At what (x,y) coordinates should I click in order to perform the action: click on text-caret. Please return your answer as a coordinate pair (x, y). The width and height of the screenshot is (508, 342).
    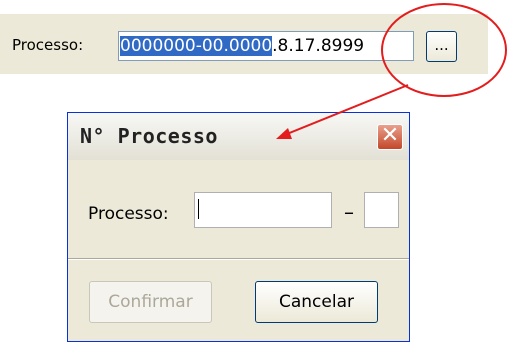
    Looking at the image, I should click on (198, 209).